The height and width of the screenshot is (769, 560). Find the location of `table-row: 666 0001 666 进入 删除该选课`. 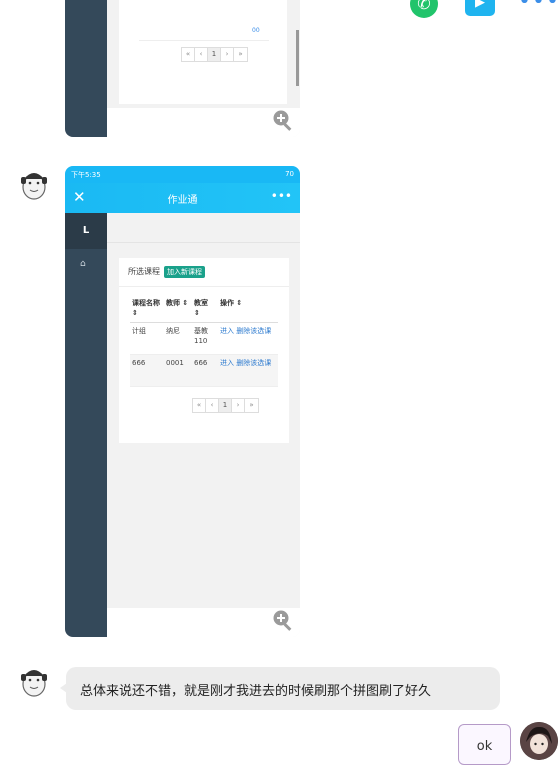

table-row: 666 0001 666 进入 删除该选课 is located at coordinates (204, 370).